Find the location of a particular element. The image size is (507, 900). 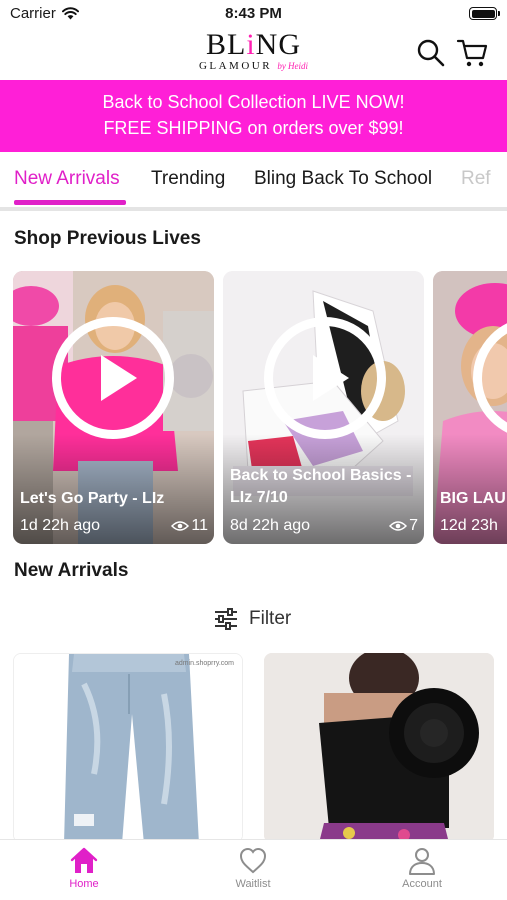

product-card: admin.shoprry.com is located at coordinates (128, 748).